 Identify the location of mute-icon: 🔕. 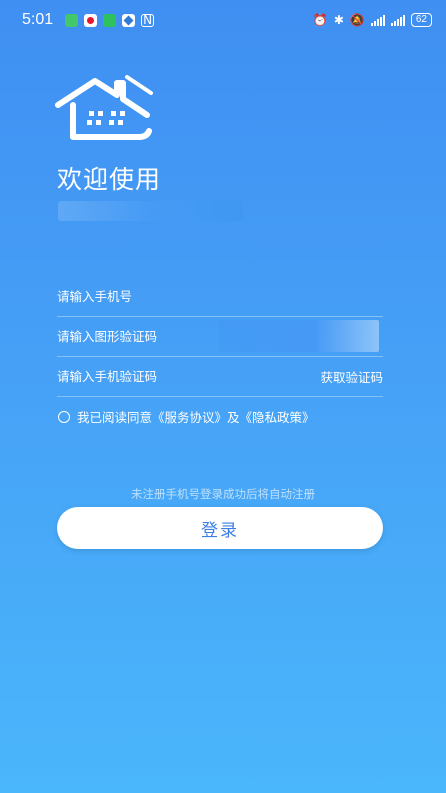
(357, 20).